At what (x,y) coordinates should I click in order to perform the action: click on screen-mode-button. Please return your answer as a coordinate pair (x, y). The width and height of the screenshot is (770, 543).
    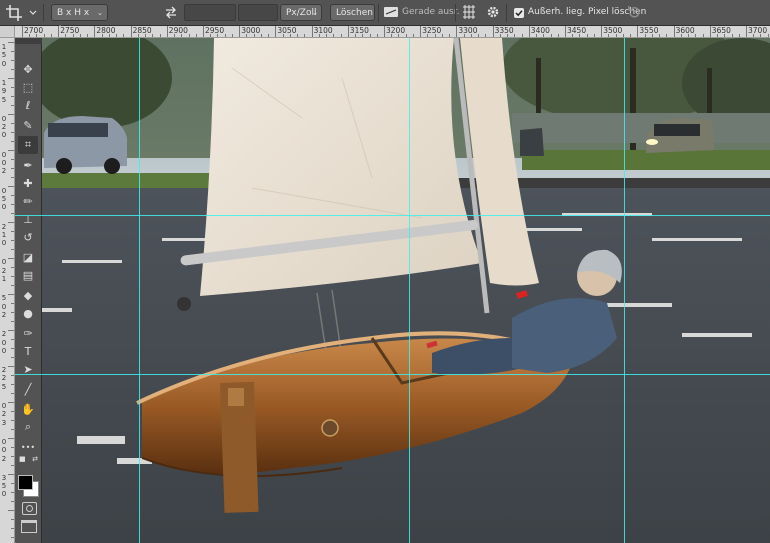
    Looking at the image, I should click on (29, 526).